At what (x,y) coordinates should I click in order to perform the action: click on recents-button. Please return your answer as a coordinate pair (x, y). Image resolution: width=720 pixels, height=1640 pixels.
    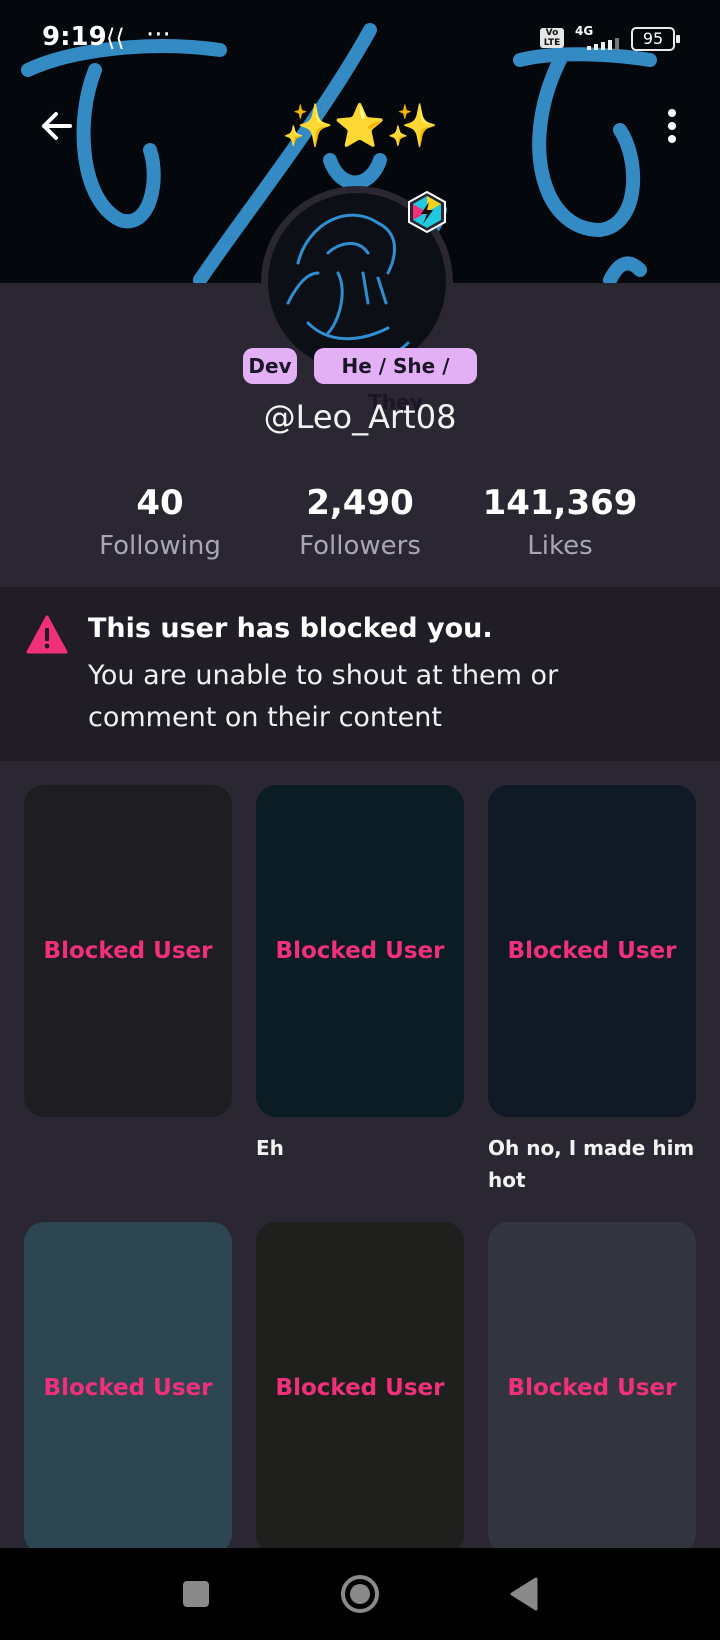
    Looking at the image, I should click on (196, 1594).